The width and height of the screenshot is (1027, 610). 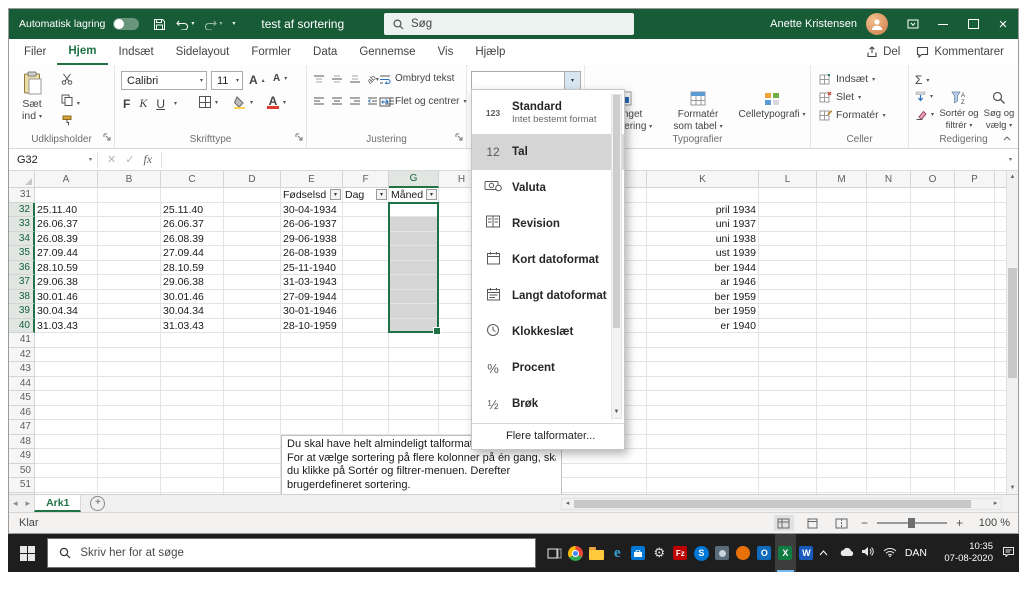 What do you see at coordinates (22, 456) in the screenshot?
I see `row-header-49: 49` at bounding box center [22, 456].